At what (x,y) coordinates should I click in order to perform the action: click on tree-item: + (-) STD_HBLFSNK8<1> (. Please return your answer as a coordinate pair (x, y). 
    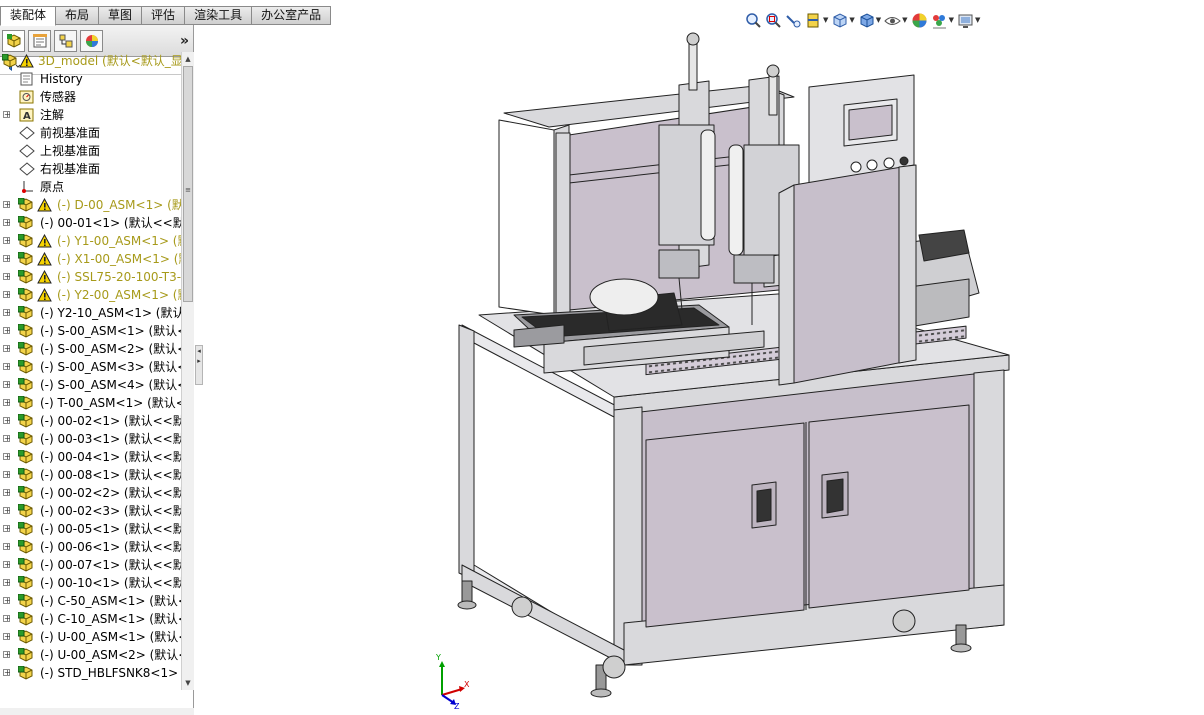
    Looking at the image, I should click on (90, 673).